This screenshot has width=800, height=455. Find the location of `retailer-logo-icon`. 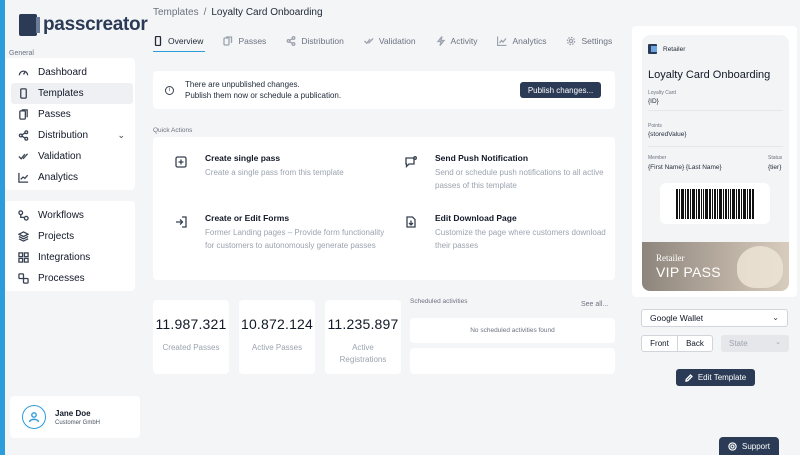

retailer-logo-icon is located at coordinates (652, 49).